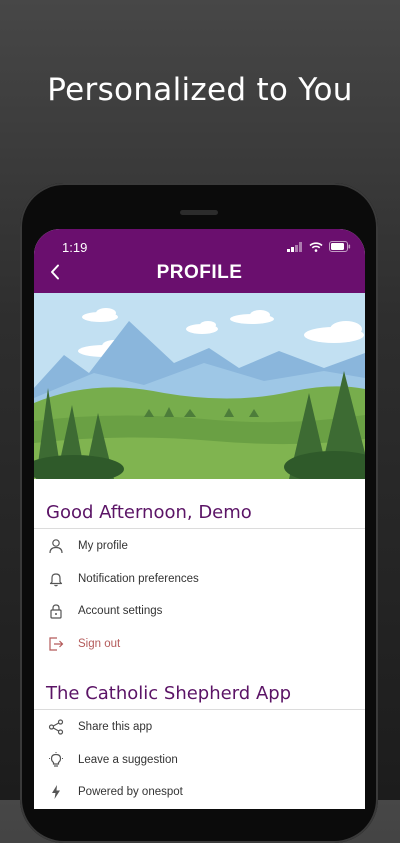 Image resolution: width=400 pixels, height=843 pixels. I want to click on menu-item-share-app: Share this app, so click(199, 727).